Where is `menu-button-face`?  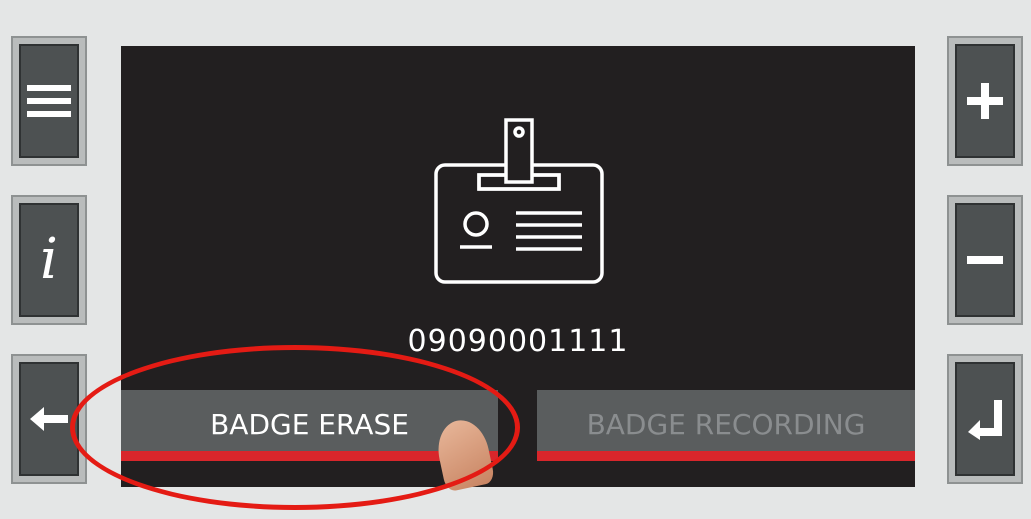
menu-button-face is located at coordinates (49, 101).